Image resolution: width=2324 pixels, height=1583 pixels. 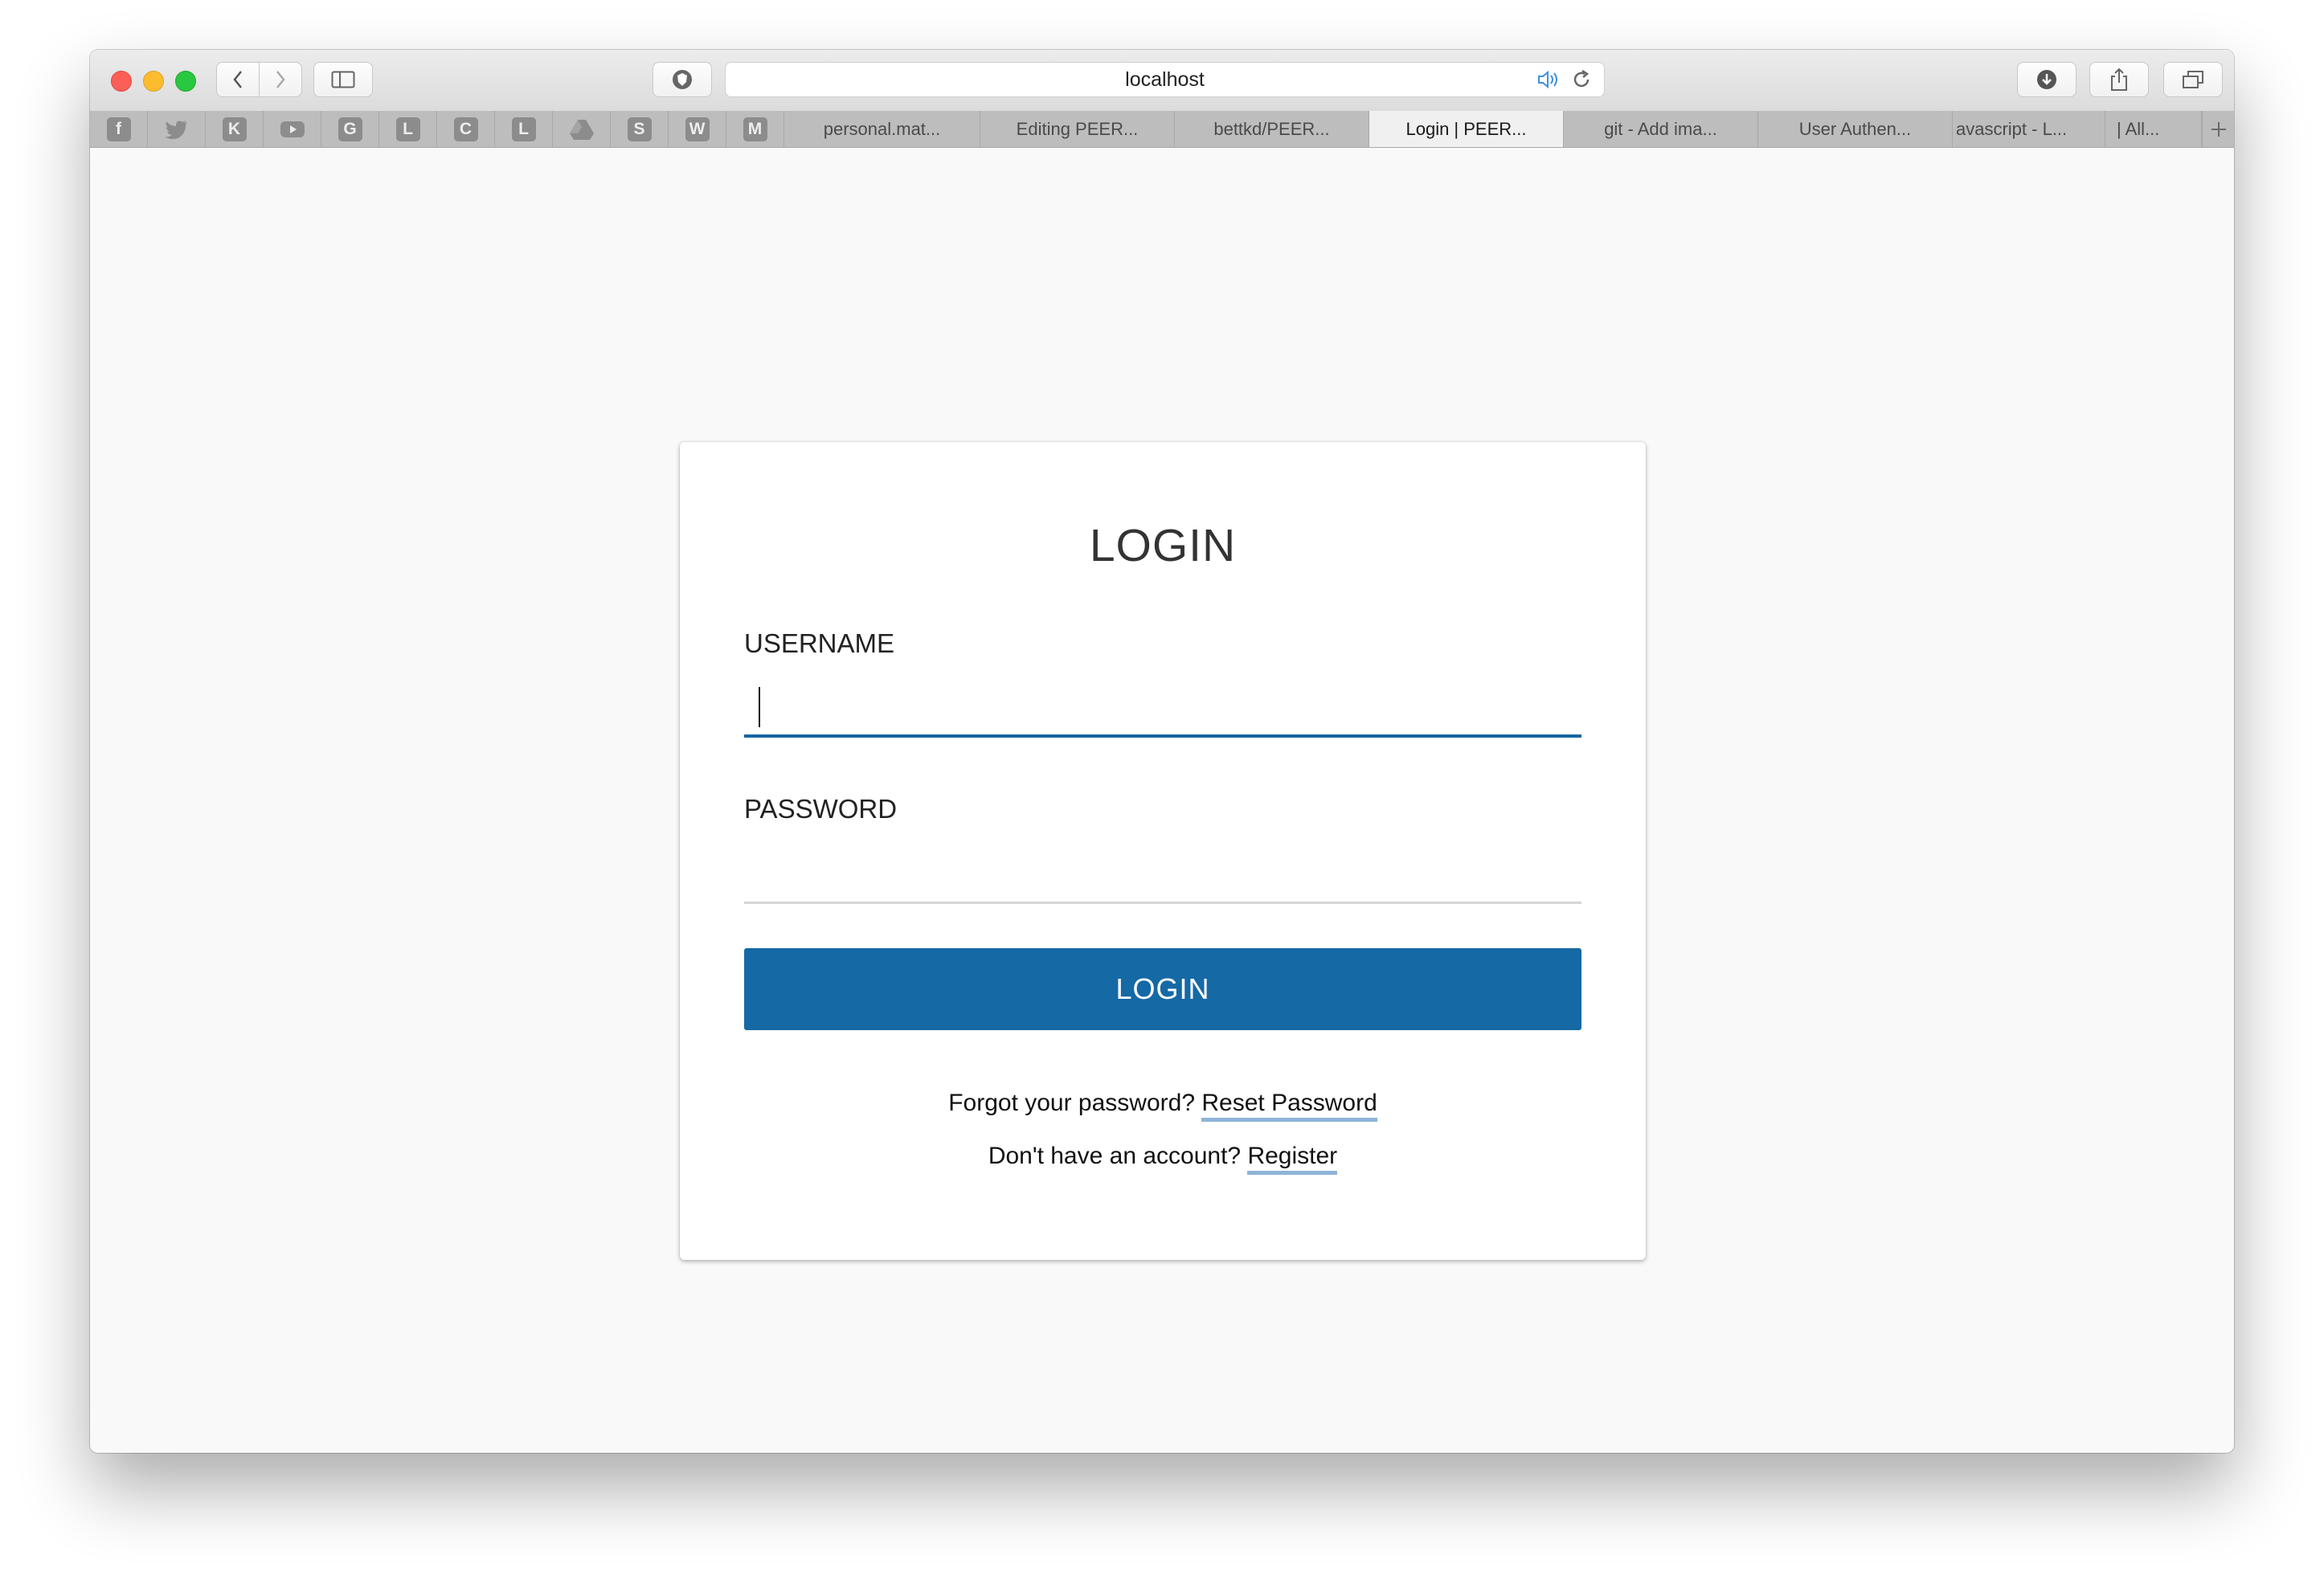 I want to click on forgot-password-text: Forgot your password?, so click(x=1072, y=1103).